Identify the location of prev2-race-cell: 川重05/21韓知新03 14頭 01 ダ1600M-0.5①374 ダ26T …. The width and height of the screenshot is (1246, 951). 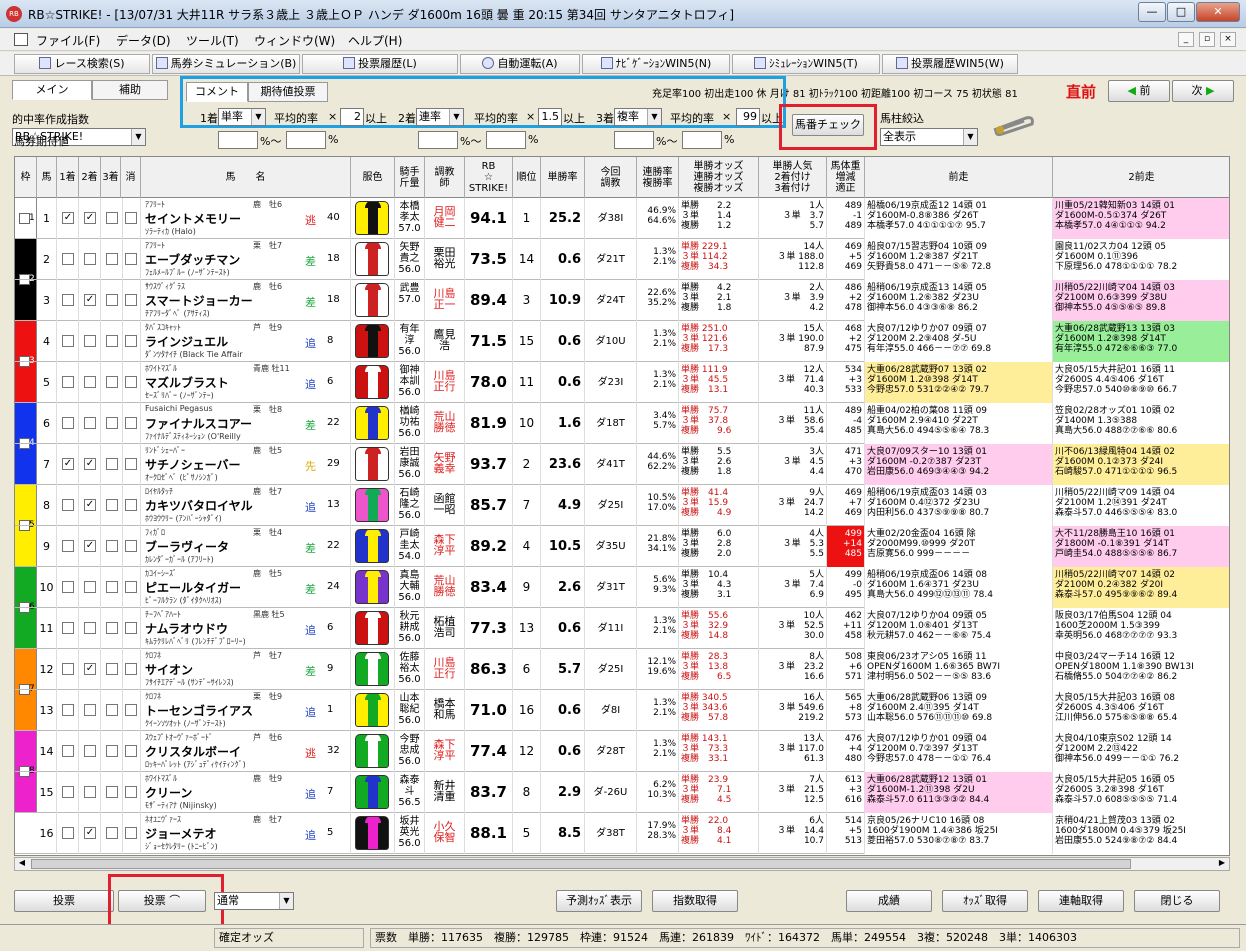
(1141, 218).